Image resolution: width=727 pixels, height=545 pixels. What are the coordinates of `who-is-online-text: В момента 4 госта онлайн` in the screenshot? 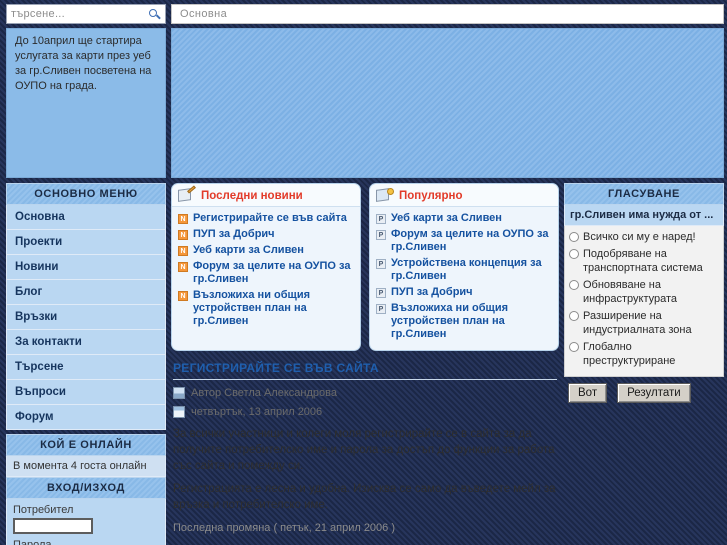 It's located at (86, 466).